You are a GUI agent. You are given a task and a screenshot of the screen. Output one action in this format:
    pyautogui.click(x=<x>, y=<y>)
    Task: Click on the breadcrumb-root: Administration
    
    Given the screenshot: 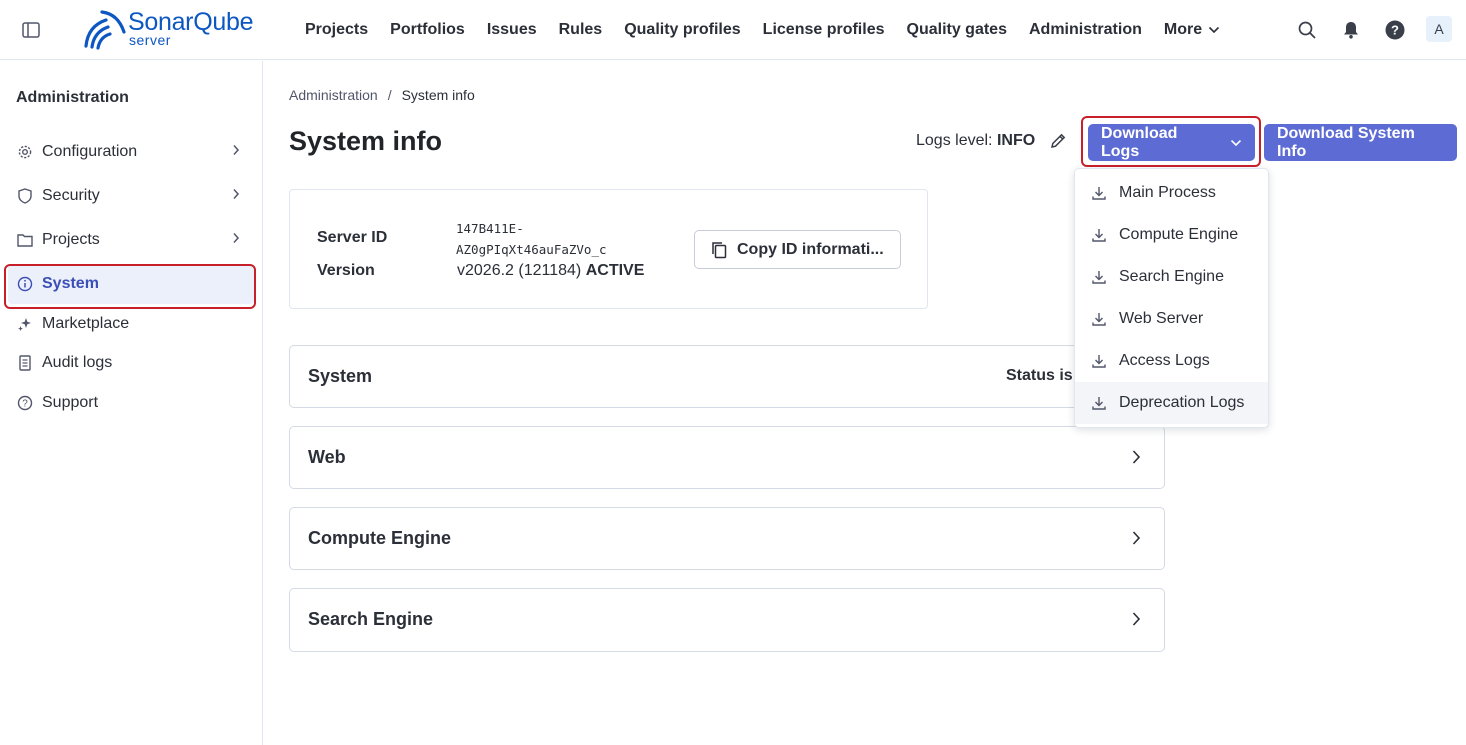 What is the action you would take?
    pyautogui.click(x=333, y=95)
    